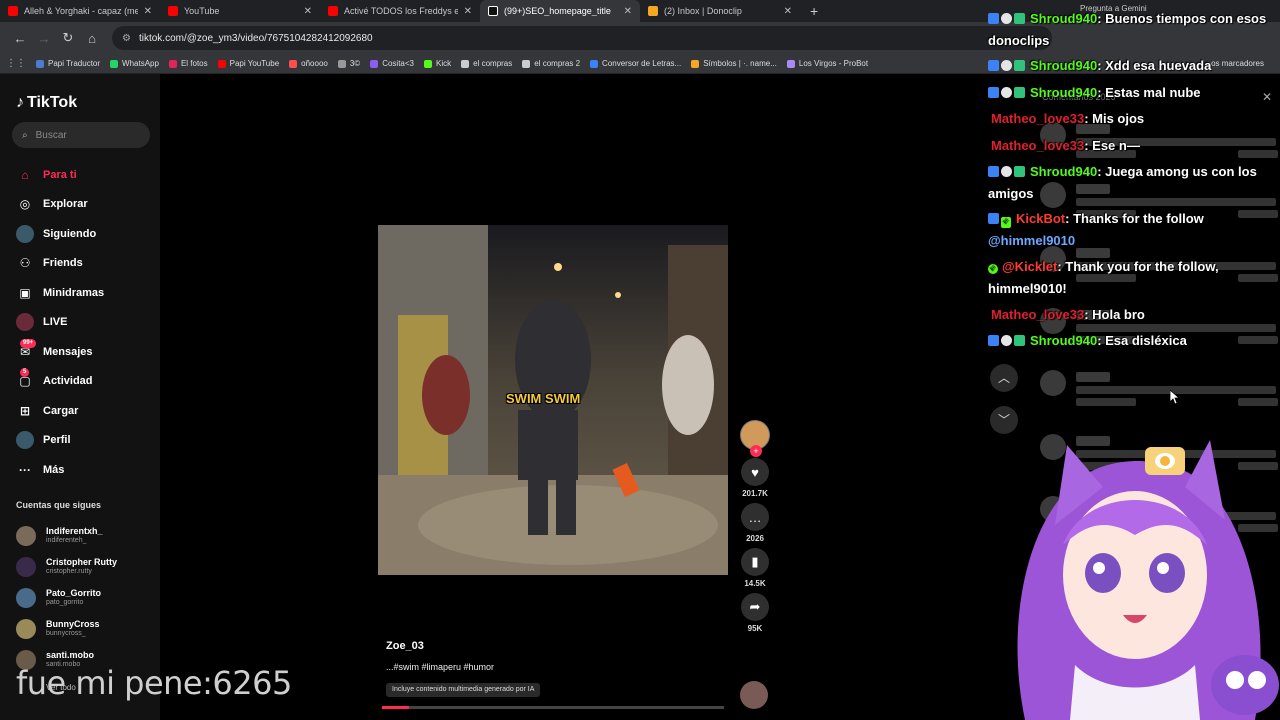 The width and height of the screenshot is (1280, 720). Describe the element at coordinates (1142, 340) in the screenshot. I see `chat-text: : Esa disléxica` at that location.